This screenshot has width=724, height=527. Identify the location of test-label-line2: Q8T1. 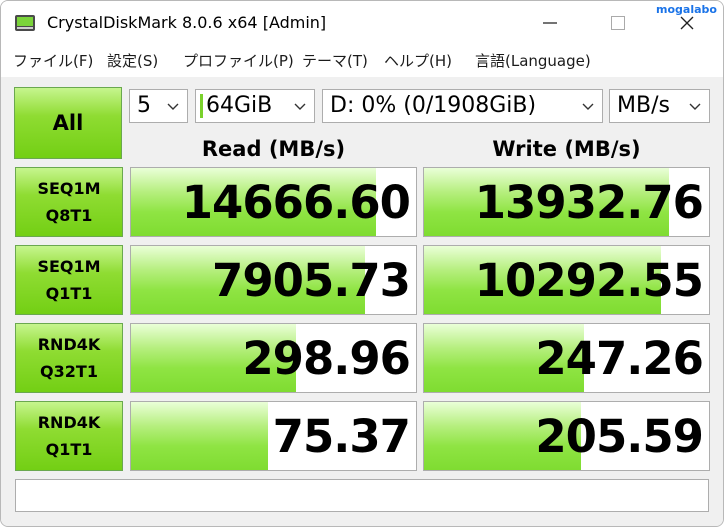
(69, 215).